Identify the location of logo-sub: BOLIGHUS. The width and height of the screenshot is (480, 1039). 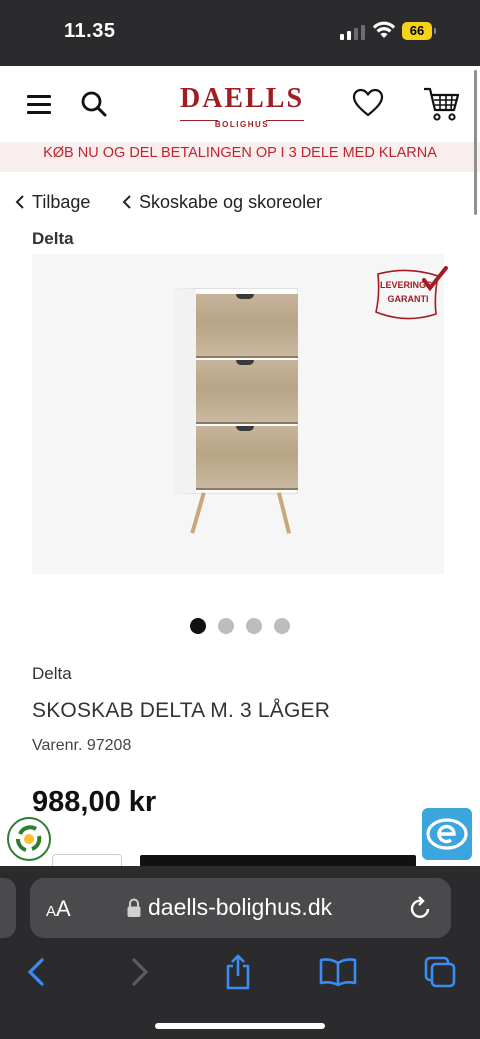
(242, 124).